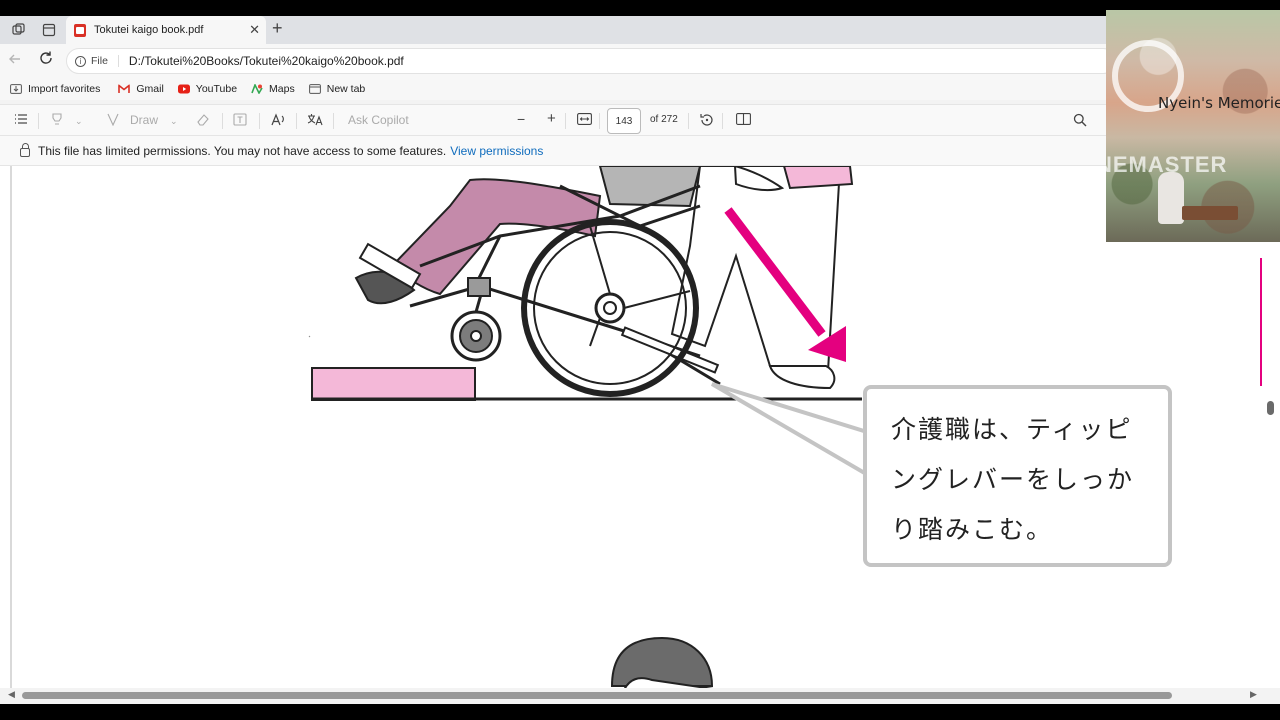  I want to click on translate-icon, so click(315, 121).